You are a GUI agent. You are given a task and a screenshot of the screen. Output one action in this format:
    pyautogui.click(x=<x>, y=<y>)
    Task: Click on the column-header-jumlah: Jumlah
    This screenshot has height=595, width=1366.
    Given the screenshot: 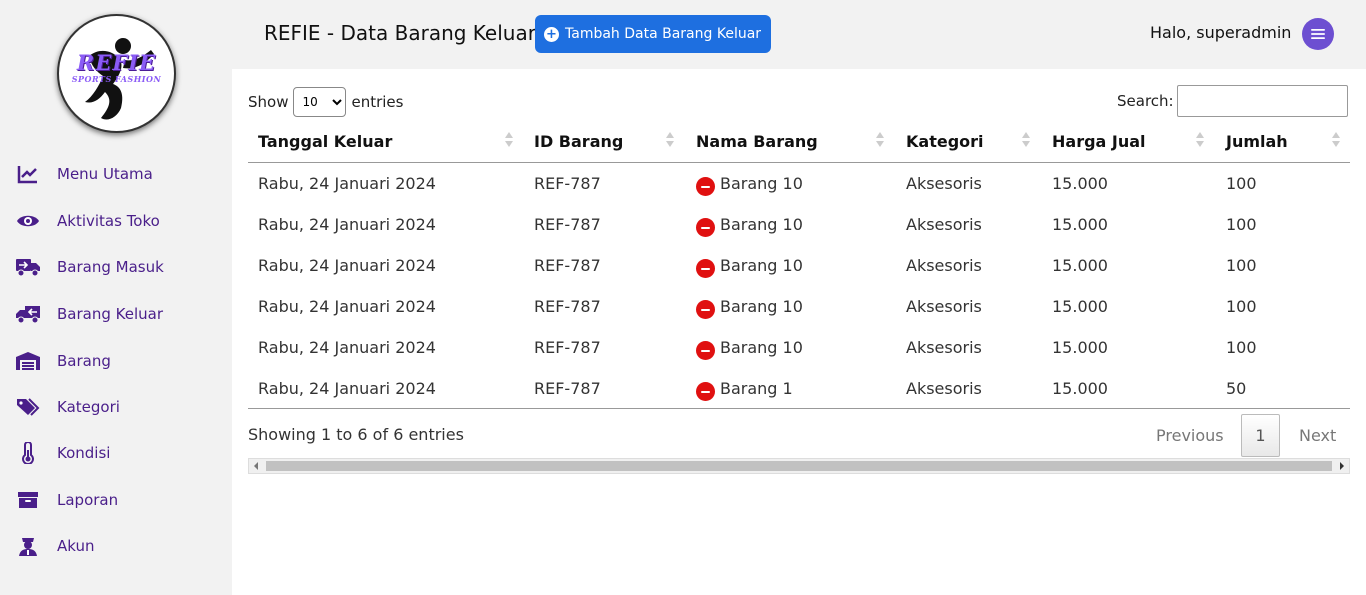 What is the action you would take?
    pyautogui.click(x=1257, y=141)
    